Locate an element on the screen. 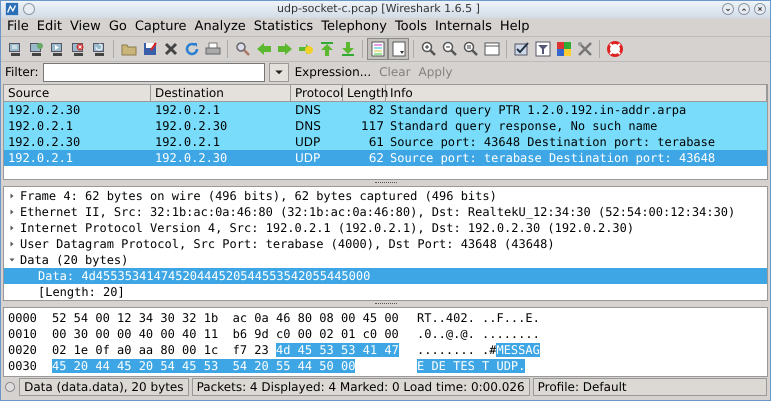 The image size is (771, 401). packet-row: 192.0.2.30 192.0.2.1 DNS 82 Standard query PTR 1.2.0.192.in-addr.arpa is located at coordinates (385, 110).